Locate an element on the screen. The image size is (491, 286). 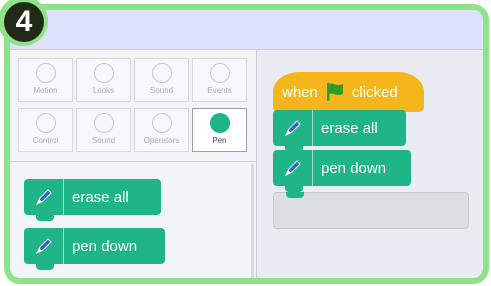
script-erase-all-block: erase all is located at coordinates (339, 131).